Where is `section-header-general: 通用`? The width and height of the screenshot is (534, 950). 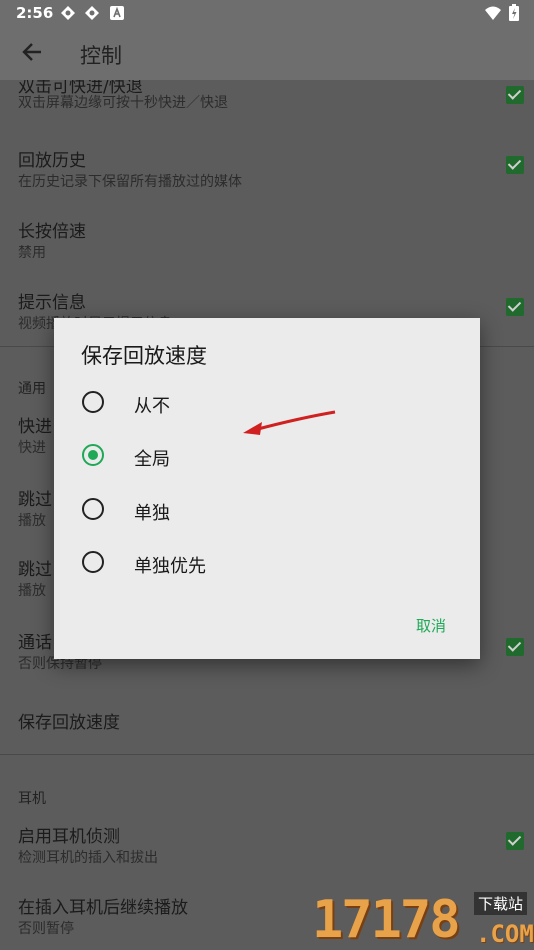
section-header-general: 通用 is located at coordinates (32, 389).